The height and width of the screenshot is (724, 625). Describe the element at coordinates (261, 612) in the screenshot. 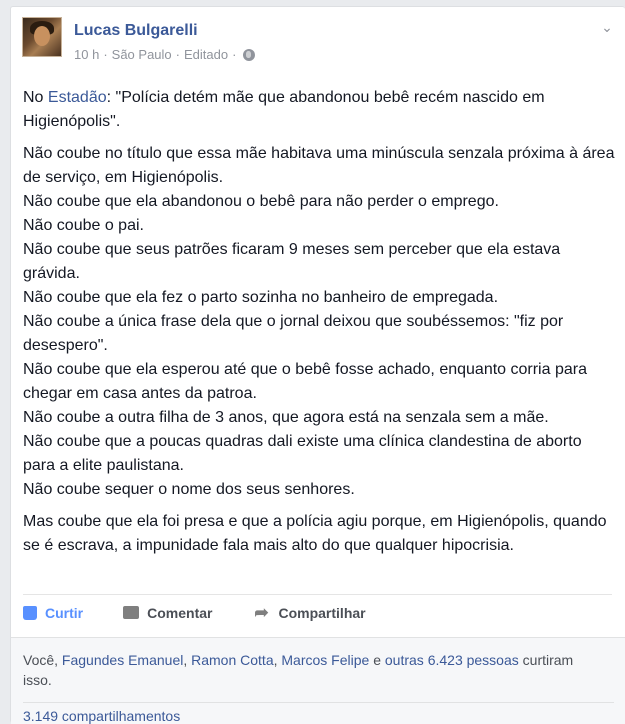

I see `share-icon: ➦` at that location.